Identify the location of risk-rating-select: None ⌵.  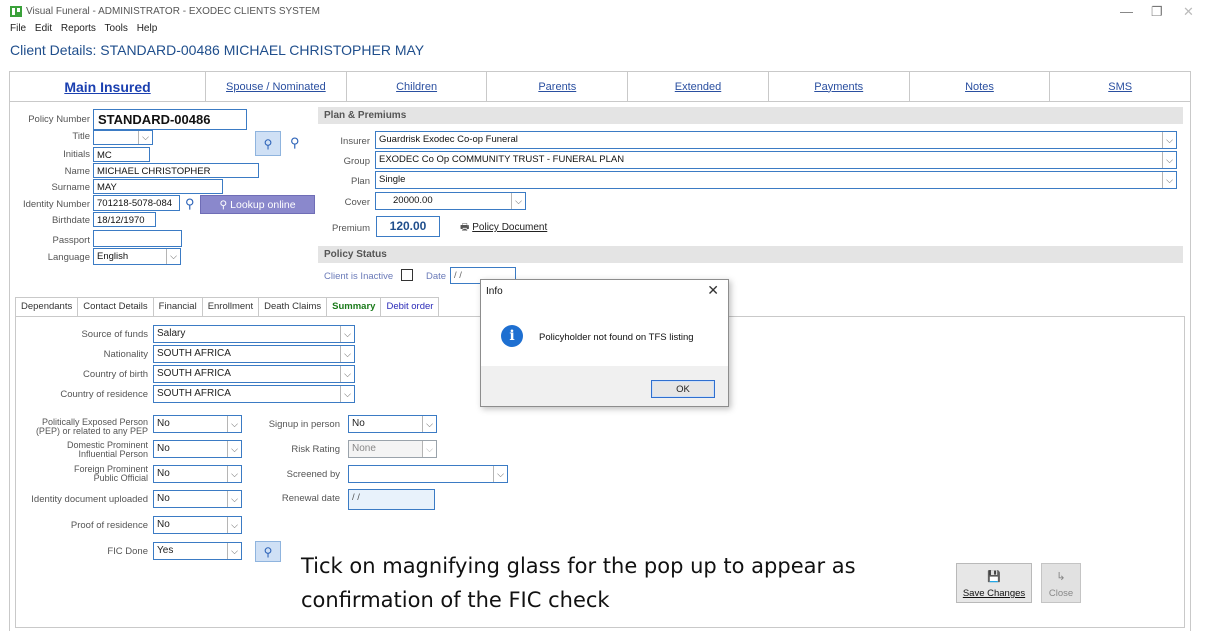
(392, 449).